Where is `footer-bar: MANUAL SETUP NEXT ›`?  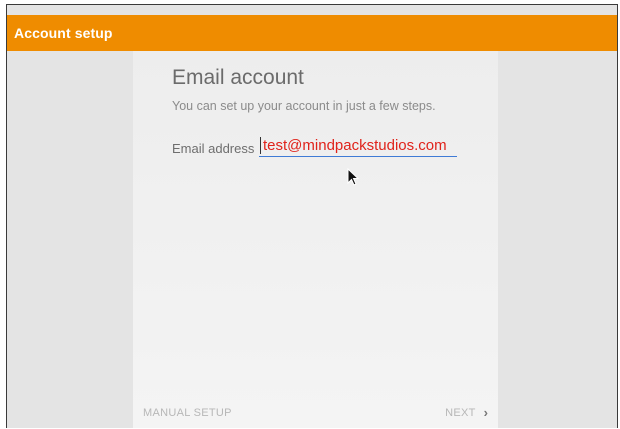 footer-bar: MANUAL SETUP NEXT › is located at coordinates (315, 413).